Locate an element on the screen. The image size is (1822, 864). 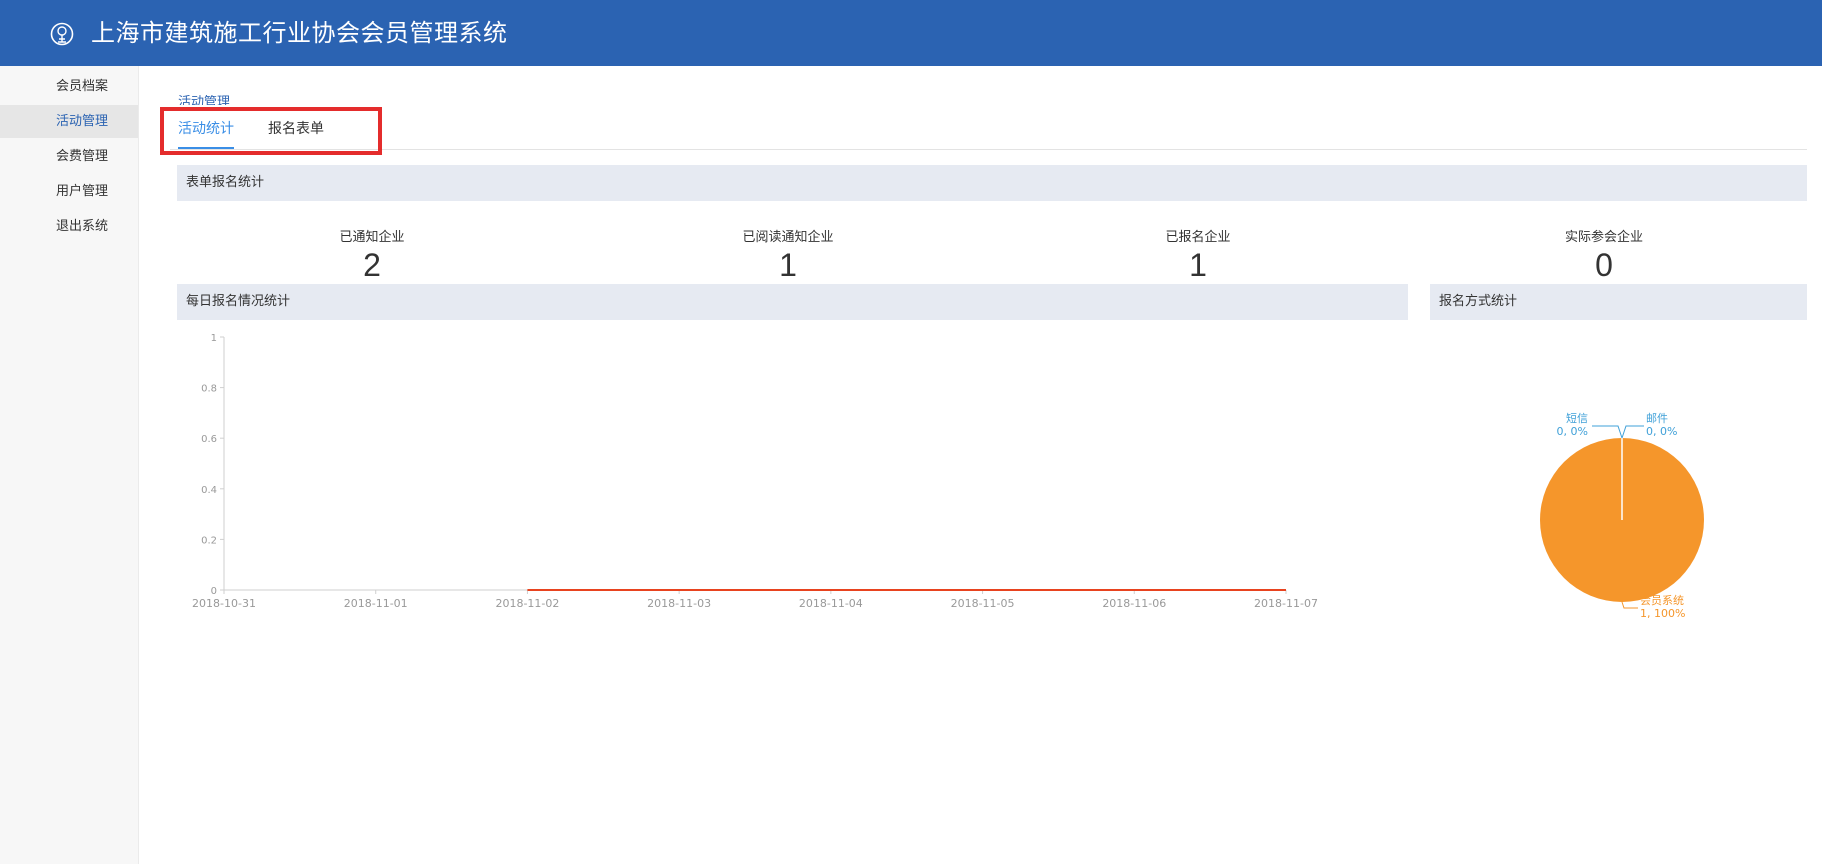
y-tick-label: 0 is located at coordinates (214, 591).